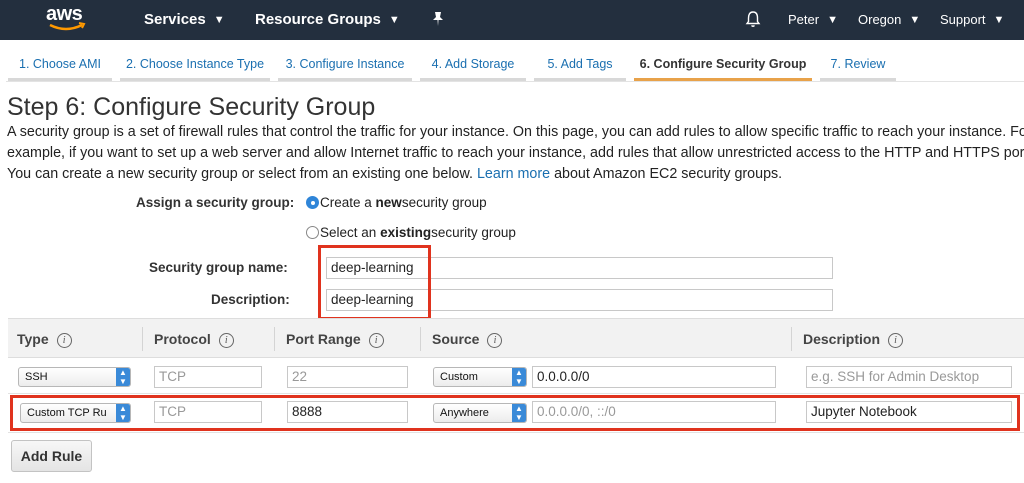 The height and width of the screenshot is (483, 1024). I want to click on description-label: Description:, so click(250, 299).